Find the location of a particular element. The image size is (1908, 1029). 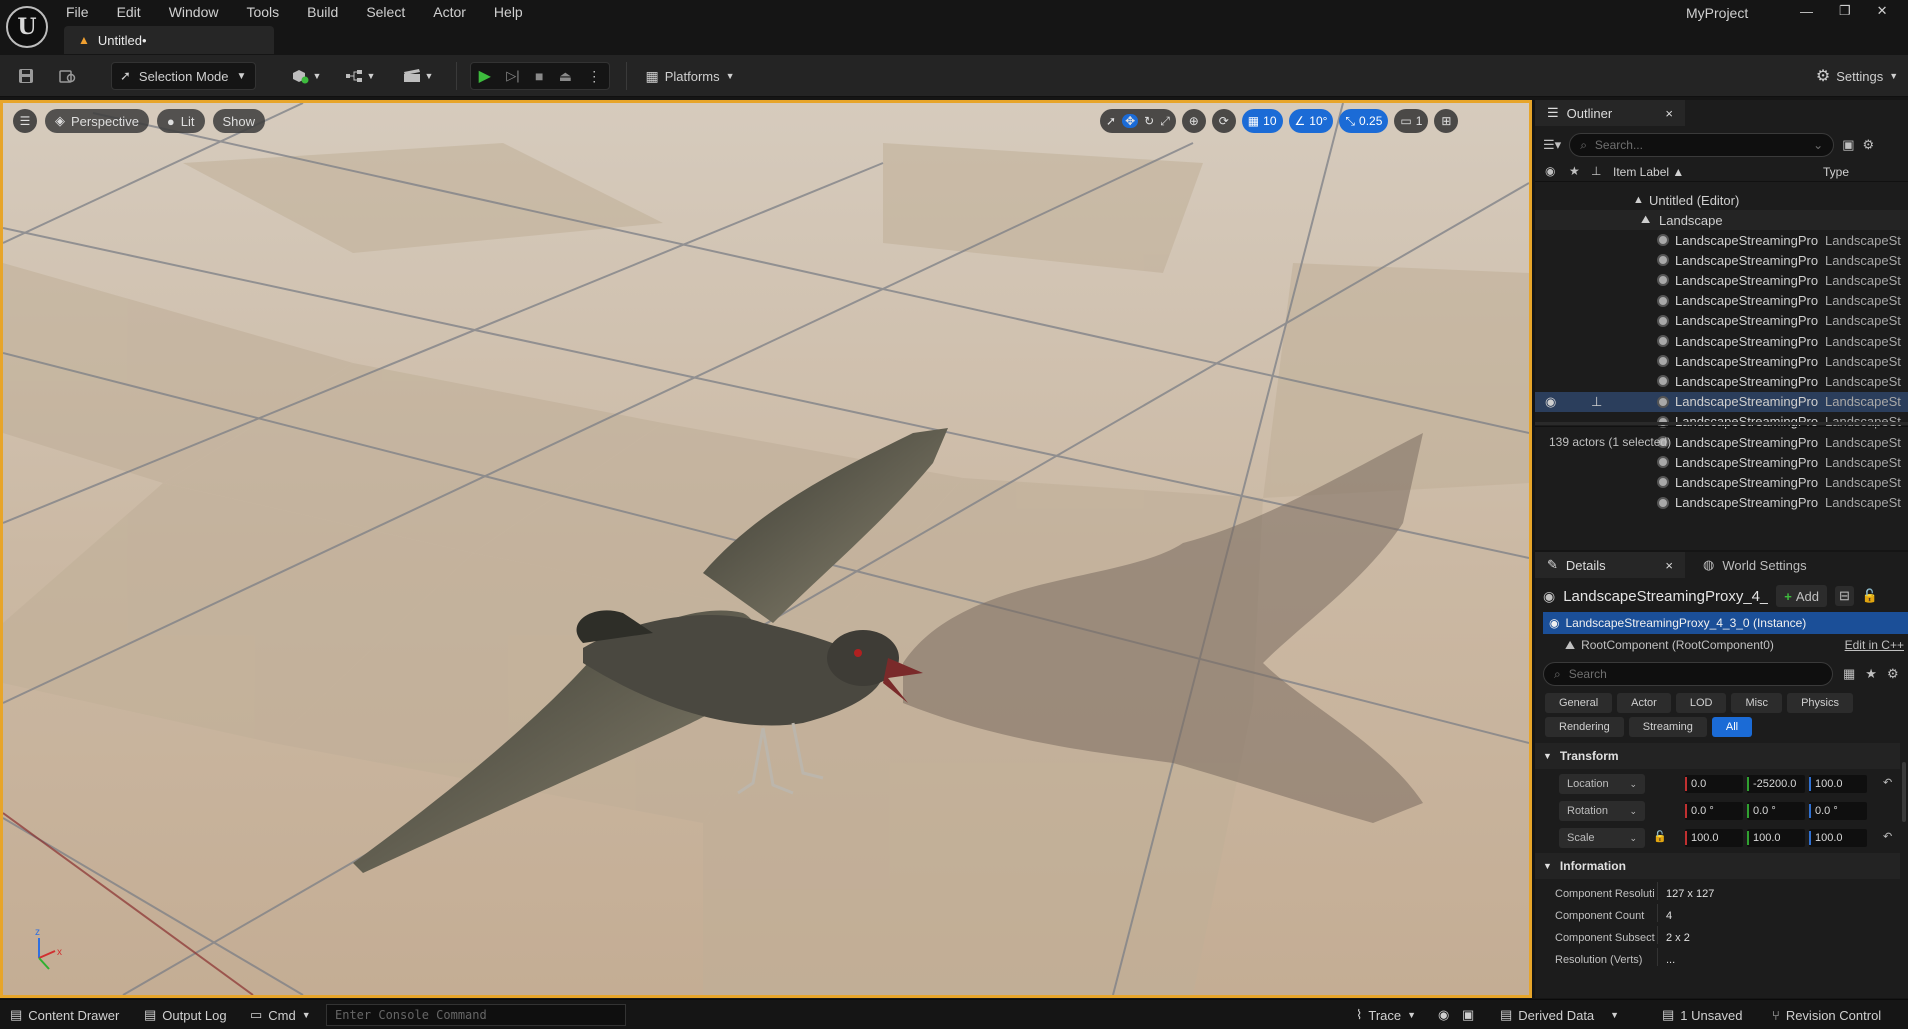

lock-icon: 🔓 is located at coordinates (1870, 596).